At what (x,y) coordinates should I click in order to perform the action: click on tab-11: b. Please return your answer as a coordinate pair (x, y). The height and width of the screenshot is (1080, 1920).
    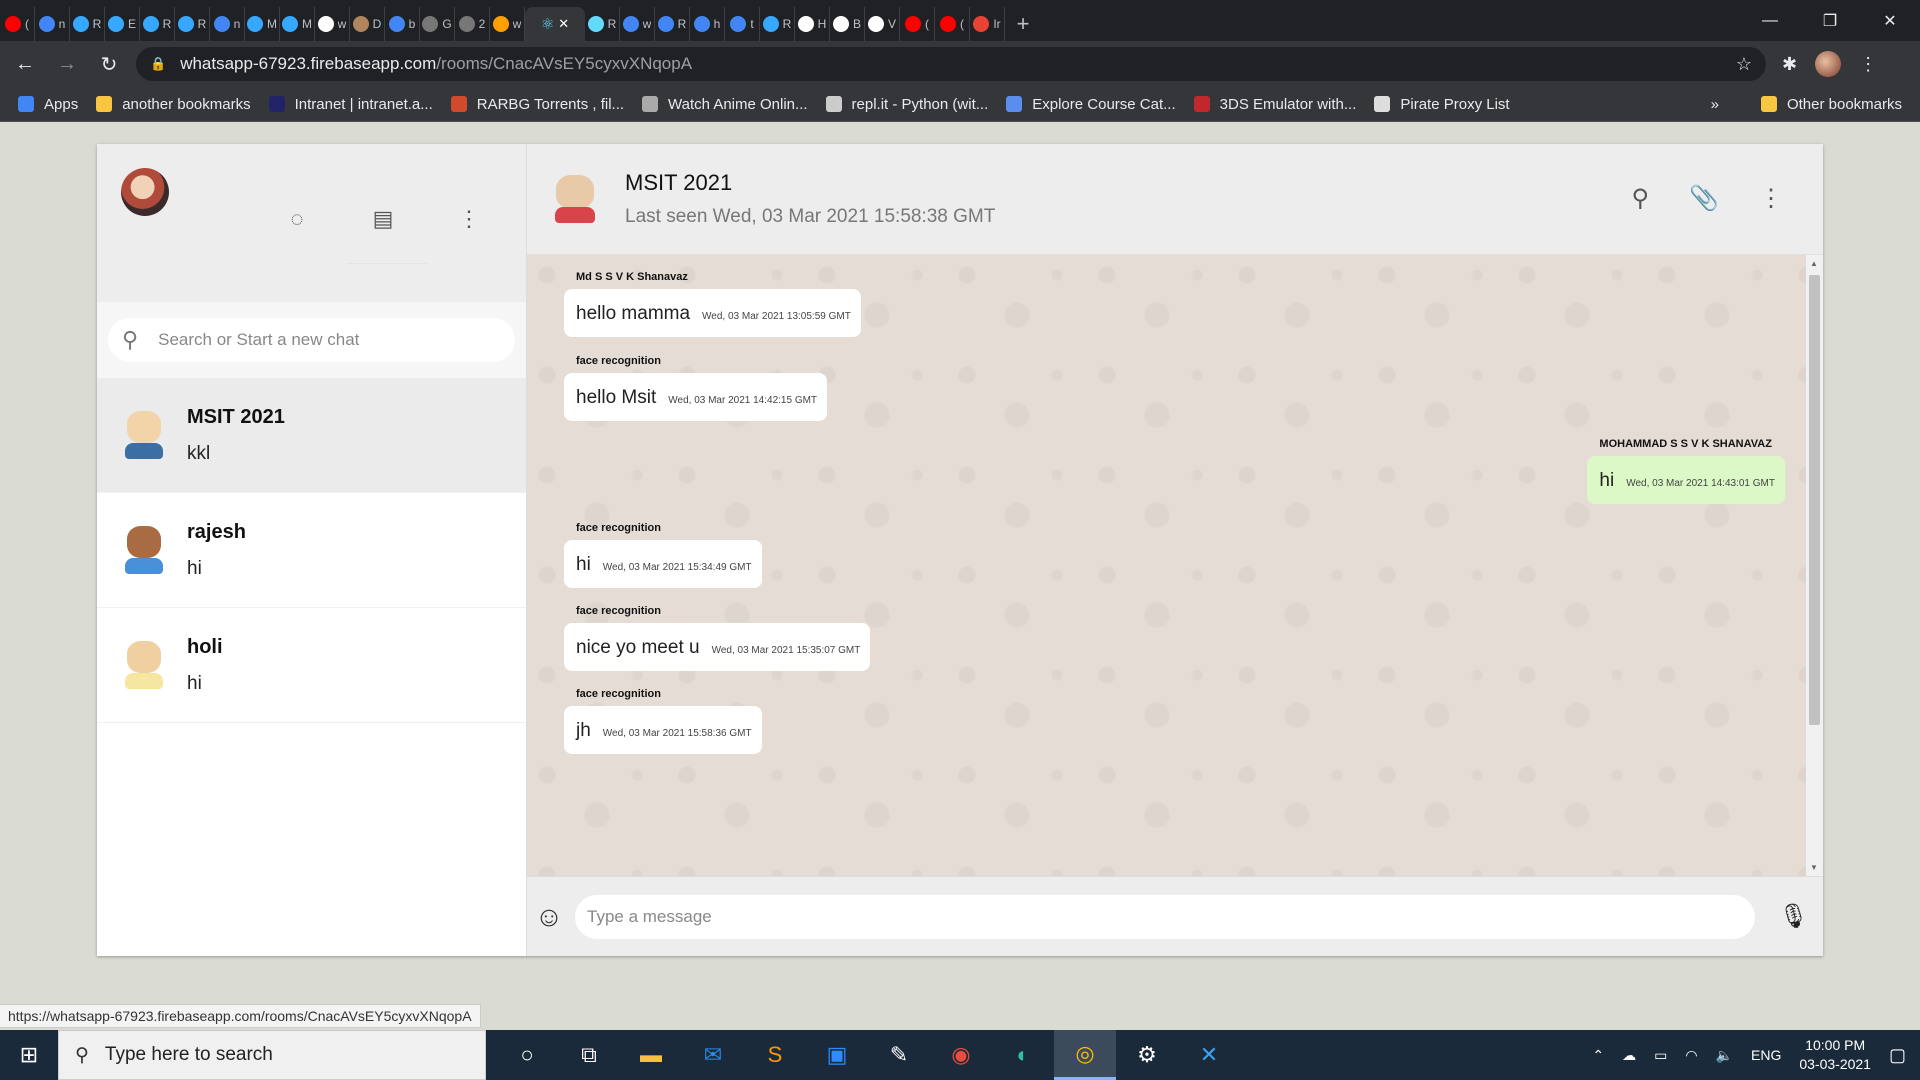
    Looking at the image, I should click on (402, 24).